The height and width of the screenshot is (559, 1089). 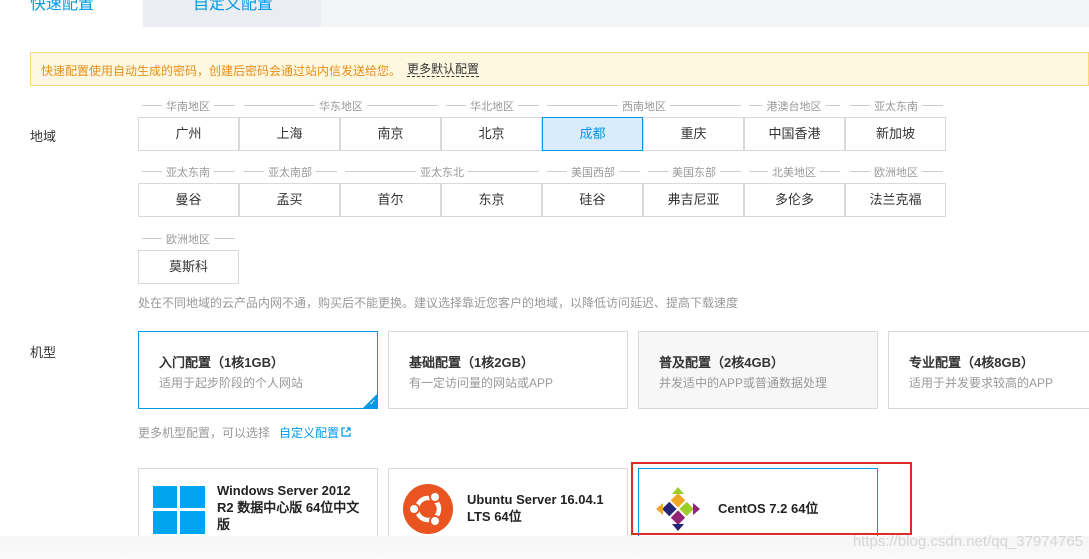 I want to click on region-guangzhou: 广州, so click(x=188, y=134).